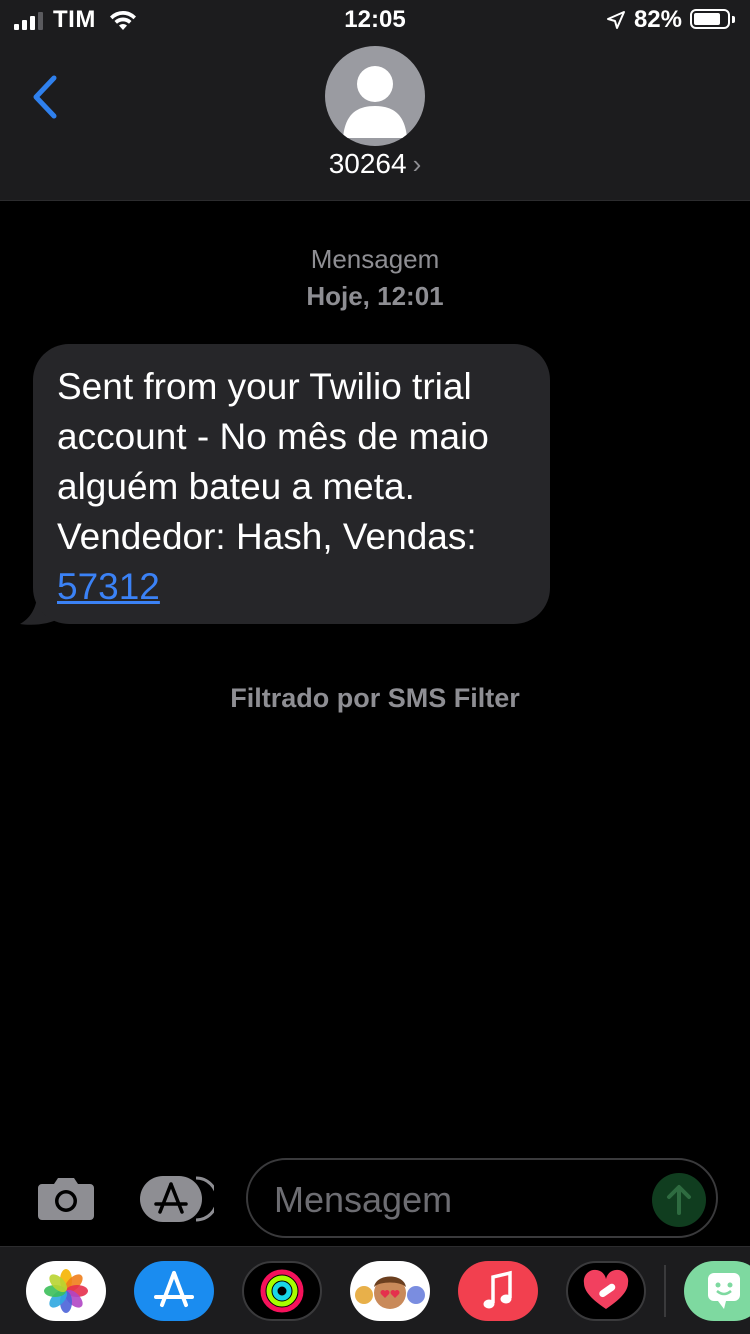 The image size is (750, 1334). I want to click on music-app-icon, so click(498, 1291).